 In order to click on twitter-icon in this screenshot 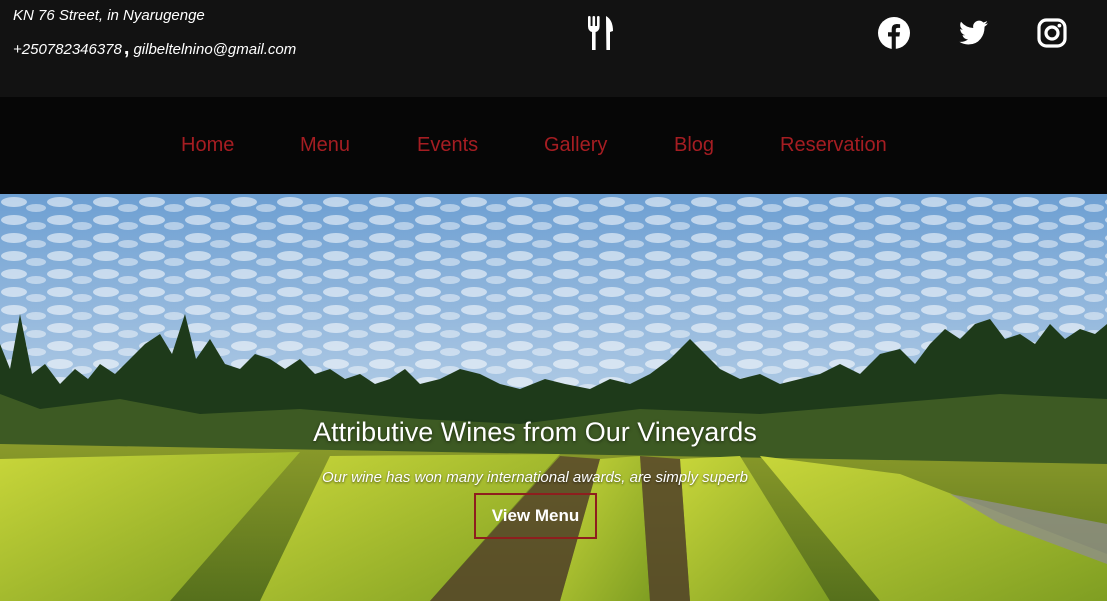, I will do `click(973, 33)`.